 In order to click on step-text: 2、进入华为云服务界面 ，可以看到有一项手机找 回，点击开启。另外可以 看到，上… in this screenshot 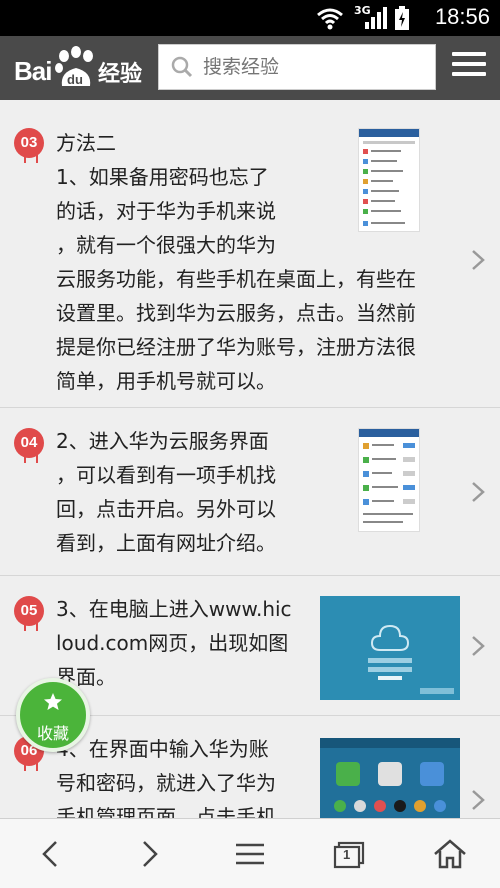, I will do `click(166, 492)`.